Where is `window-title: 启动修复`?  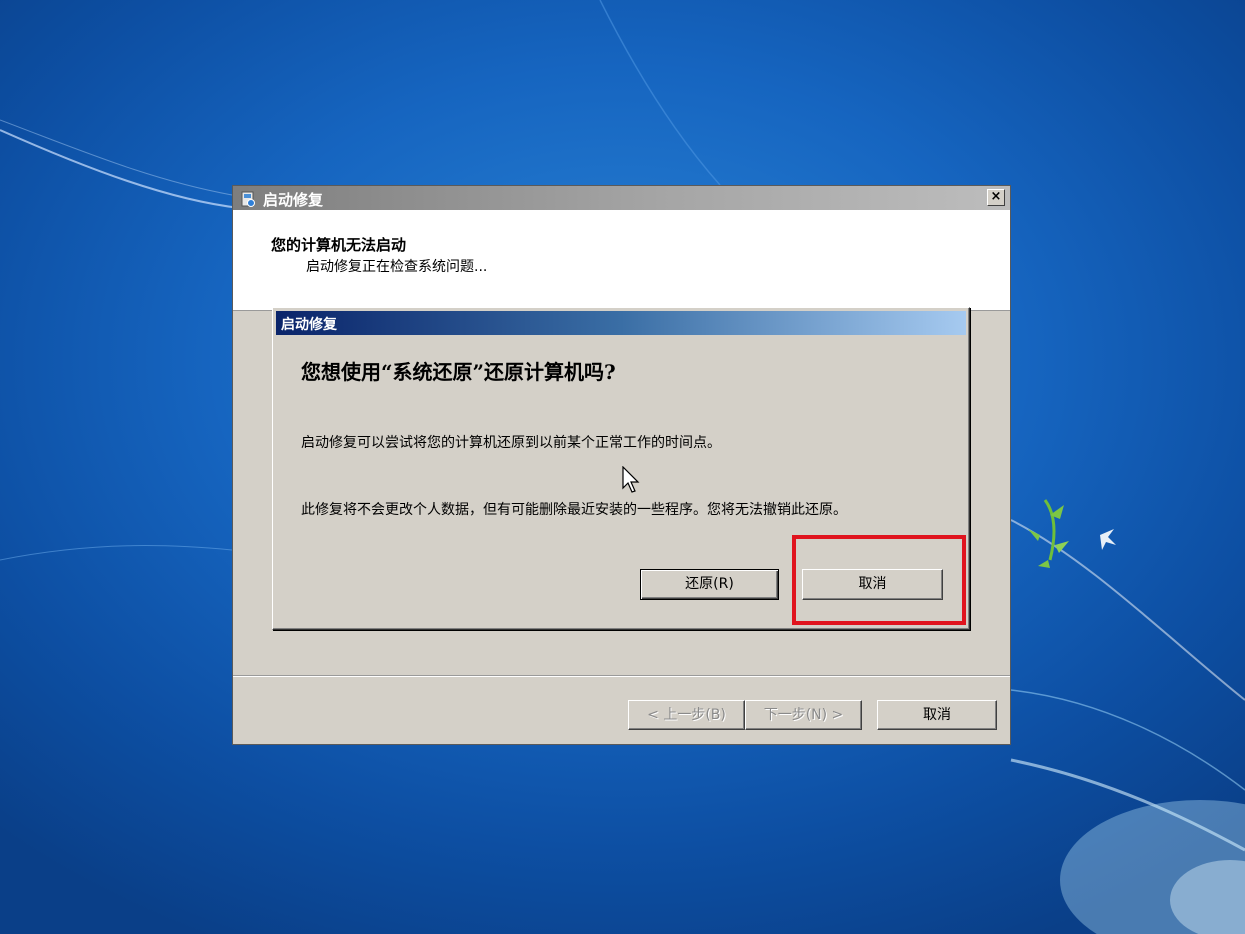 window-title: 启动修复 is located at coordinates (293, 200).